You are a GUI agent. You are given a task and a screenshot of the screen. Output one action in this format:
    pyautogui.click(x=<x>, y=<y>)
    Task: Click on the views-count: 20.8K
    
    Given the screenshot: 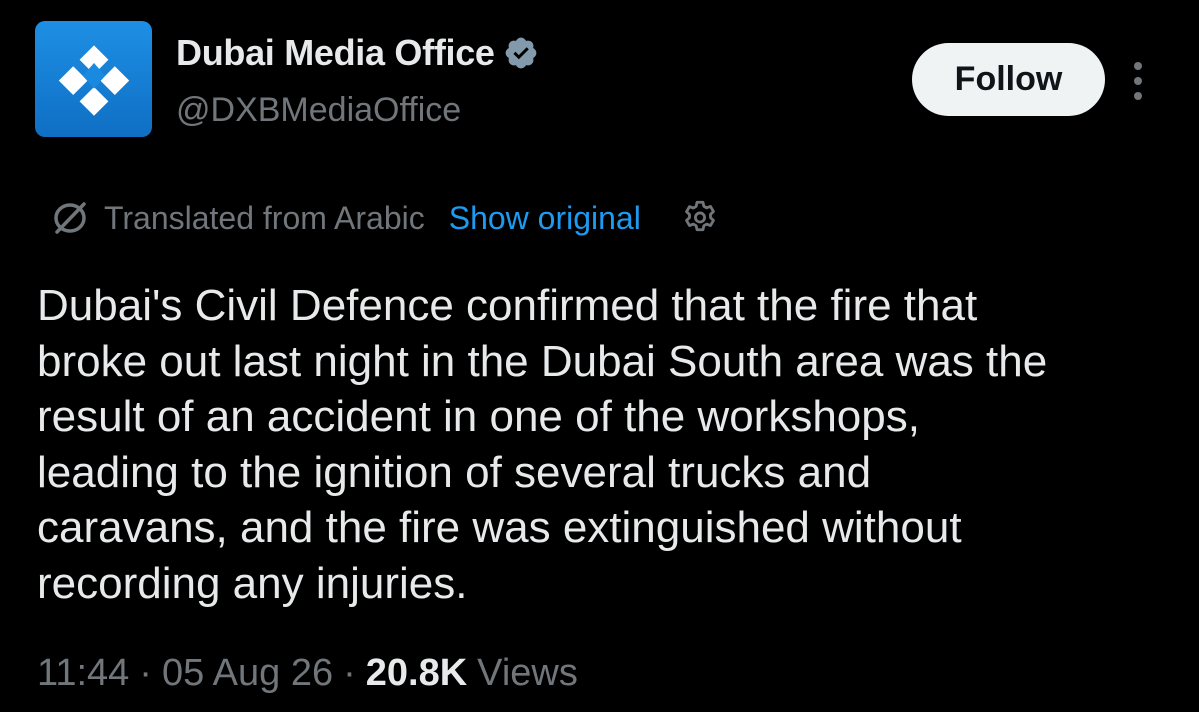 What is the action you would take?
    pyautogui.click(x=416, y=672)
    